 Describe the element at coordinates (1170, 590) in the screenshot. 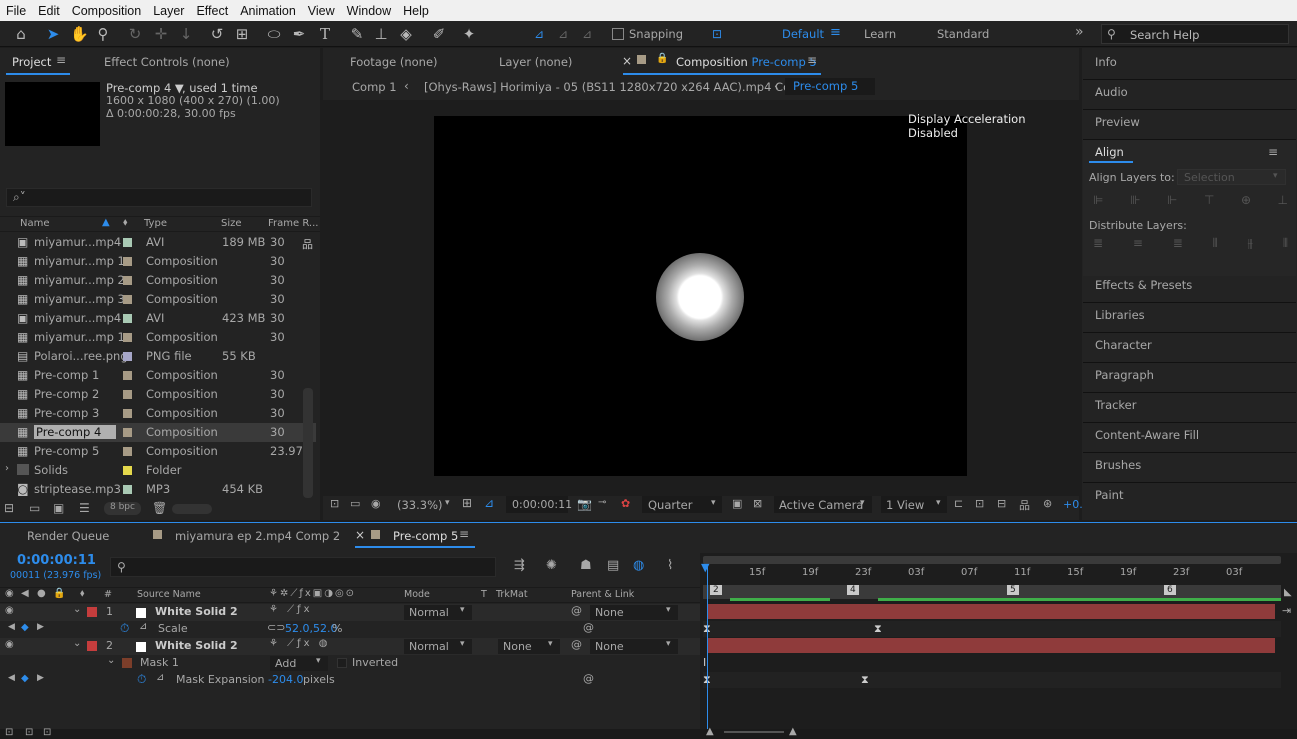

I see `composition-marker: 6` at that location.